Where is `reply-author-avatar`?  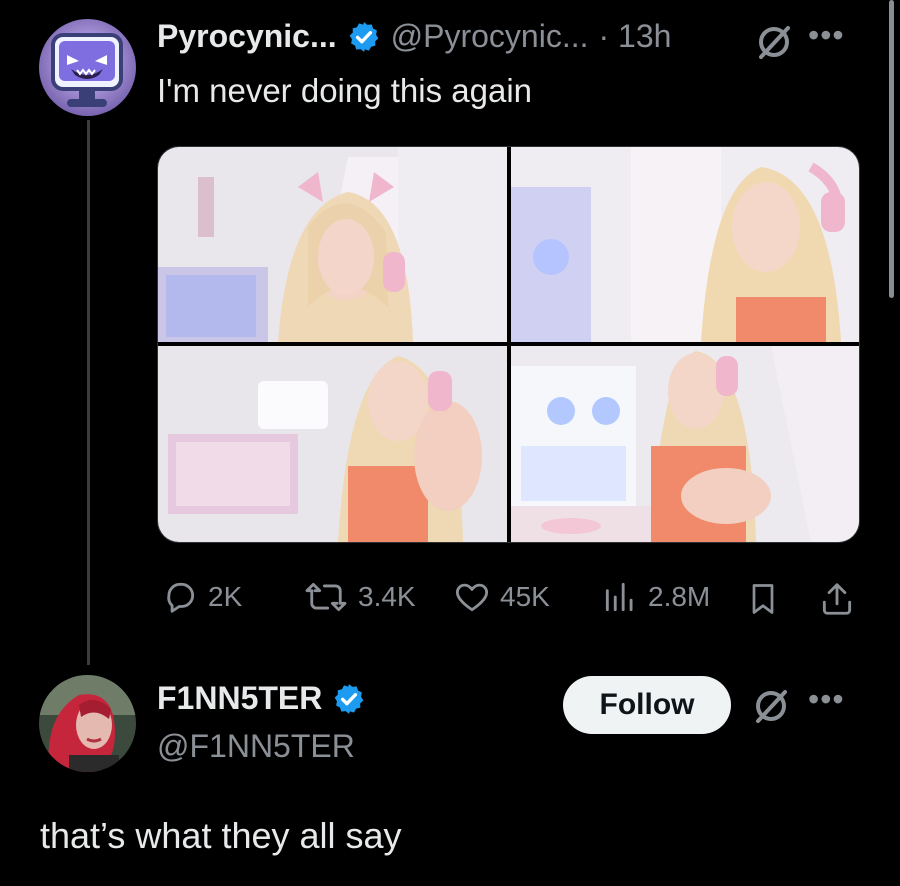 reply-author-avatar is located at coordinates (87, 723).